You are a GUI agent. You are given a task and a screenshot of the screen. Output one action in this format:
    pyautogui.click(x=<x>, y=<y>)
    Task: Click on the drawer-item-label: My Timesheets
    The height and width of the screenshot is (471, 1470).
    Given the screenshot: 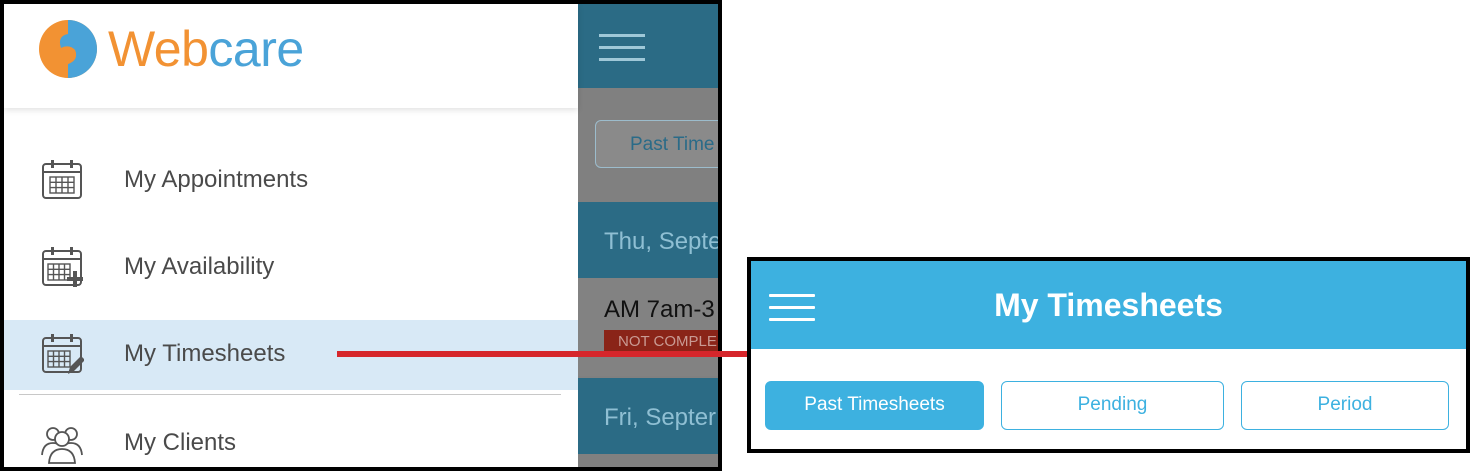 What is the action you would take?
    pyautogui.click(x=205, y=353)
    